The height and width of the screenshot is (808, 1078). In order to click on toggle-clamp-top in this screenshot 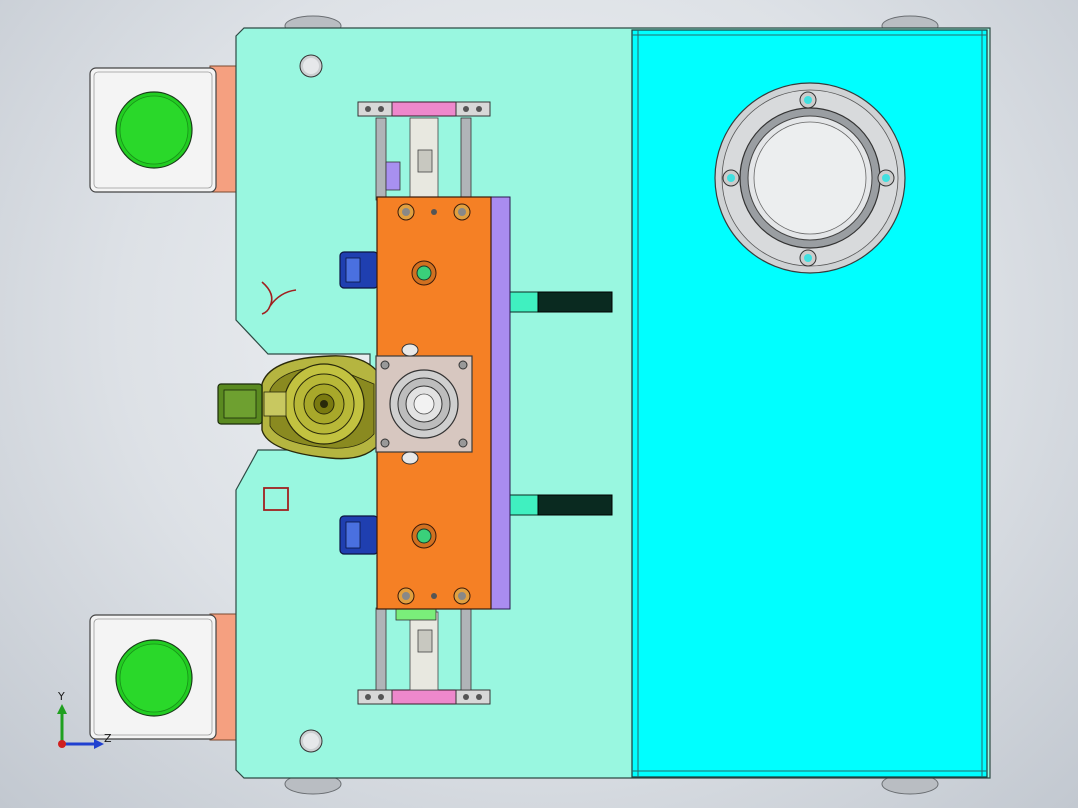, I will do `click(359, 270)`.